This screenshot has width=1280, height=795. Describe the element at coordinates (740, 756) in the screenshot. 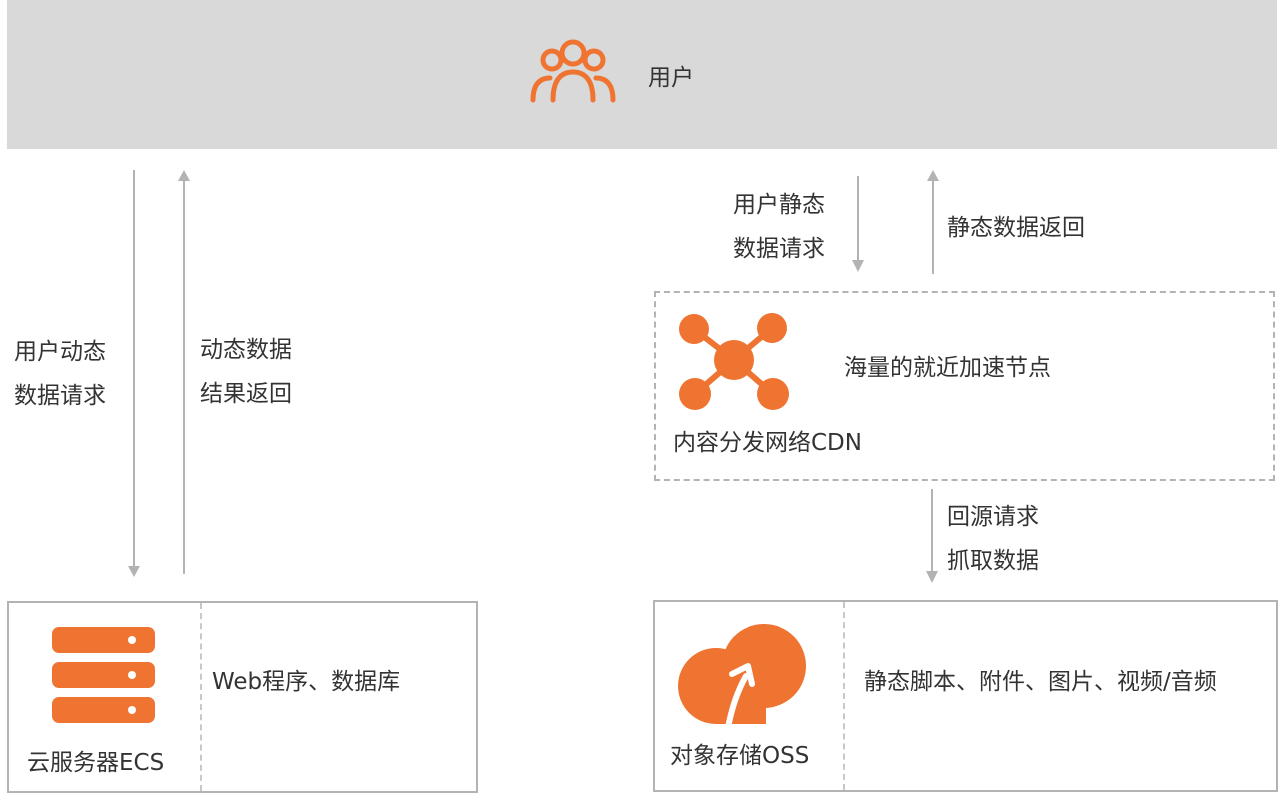

I see `oss-name: 对象存储OSS` at that location.